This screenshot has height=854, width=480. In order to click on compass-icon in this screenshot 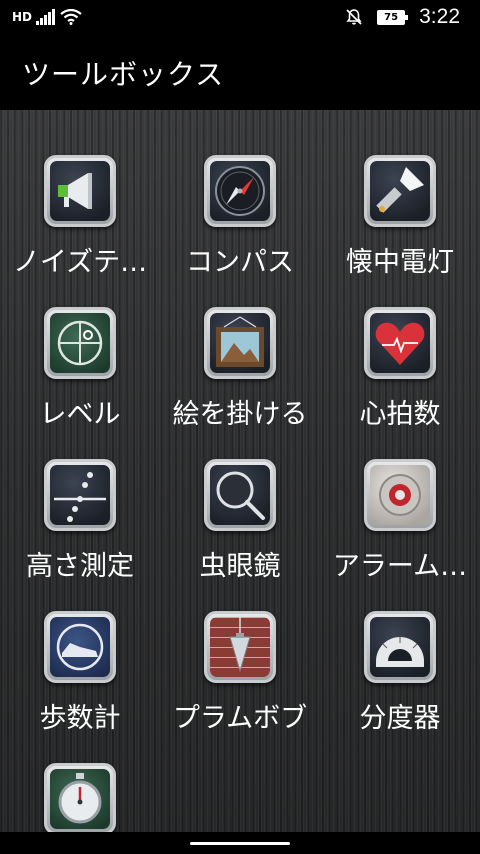, I will do `click(240, 191)`.